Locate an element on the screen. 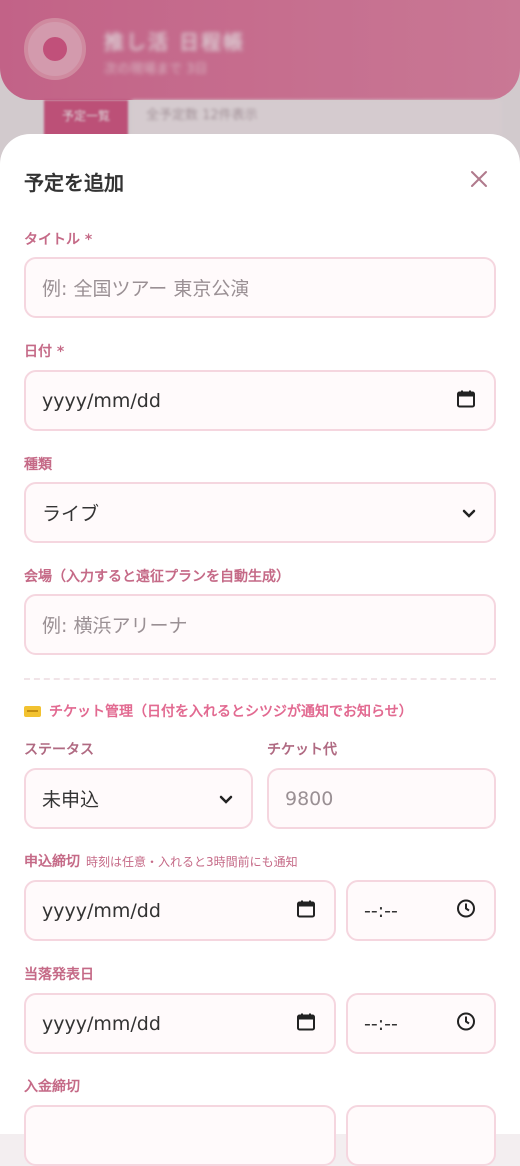 This screenshot has width=520, height=1166. section-divider is located at coordinates (260, 679).